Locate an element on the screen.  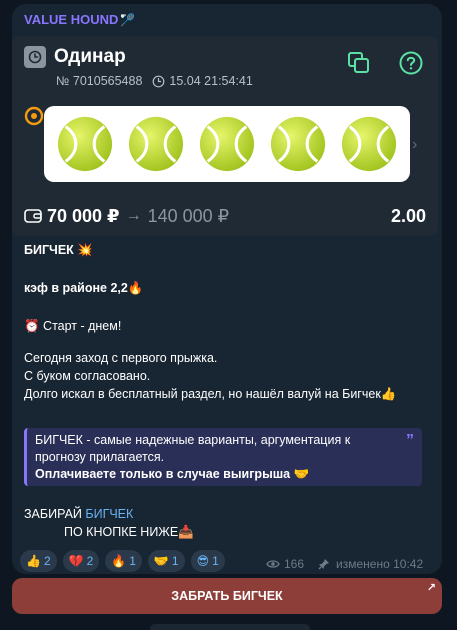
reaction-thumbs-up: 👍 2 is located at coordinates (38, 561).